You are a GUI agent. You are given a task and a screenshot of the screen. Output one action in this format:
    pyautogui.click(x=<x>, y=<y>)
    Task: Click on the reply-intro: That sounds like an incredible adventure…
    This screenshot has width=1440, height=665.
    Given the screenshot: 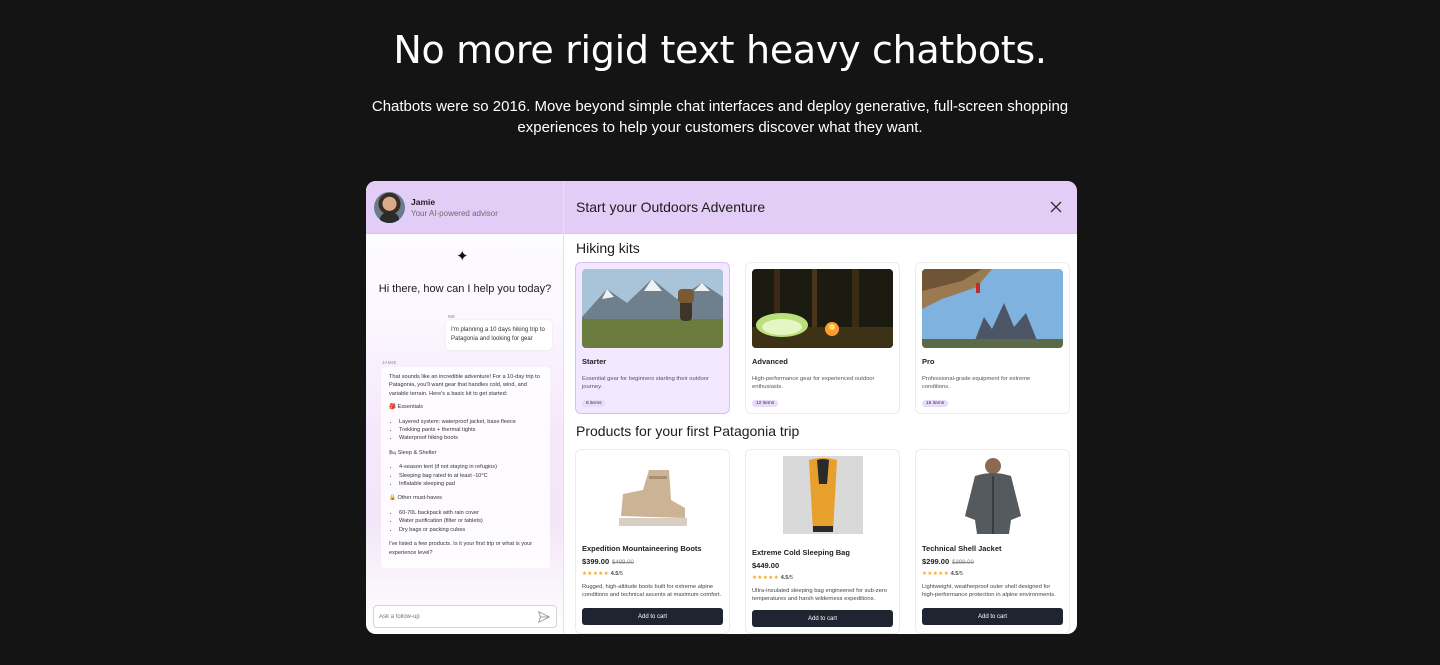 What is the action you would take?
    pyautogui.click(x=464, y=385)
    